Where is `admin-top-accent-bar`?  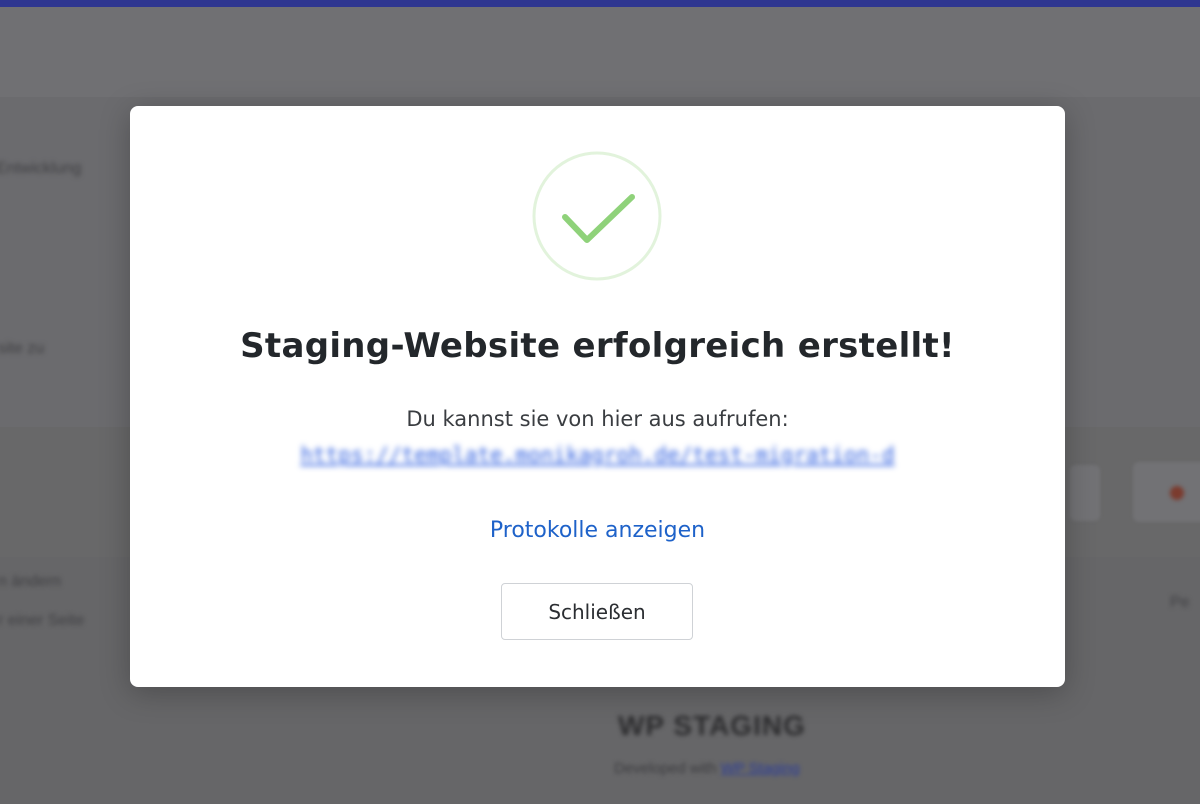
admin-top-accent-bar is located at coordinates (600, 3).